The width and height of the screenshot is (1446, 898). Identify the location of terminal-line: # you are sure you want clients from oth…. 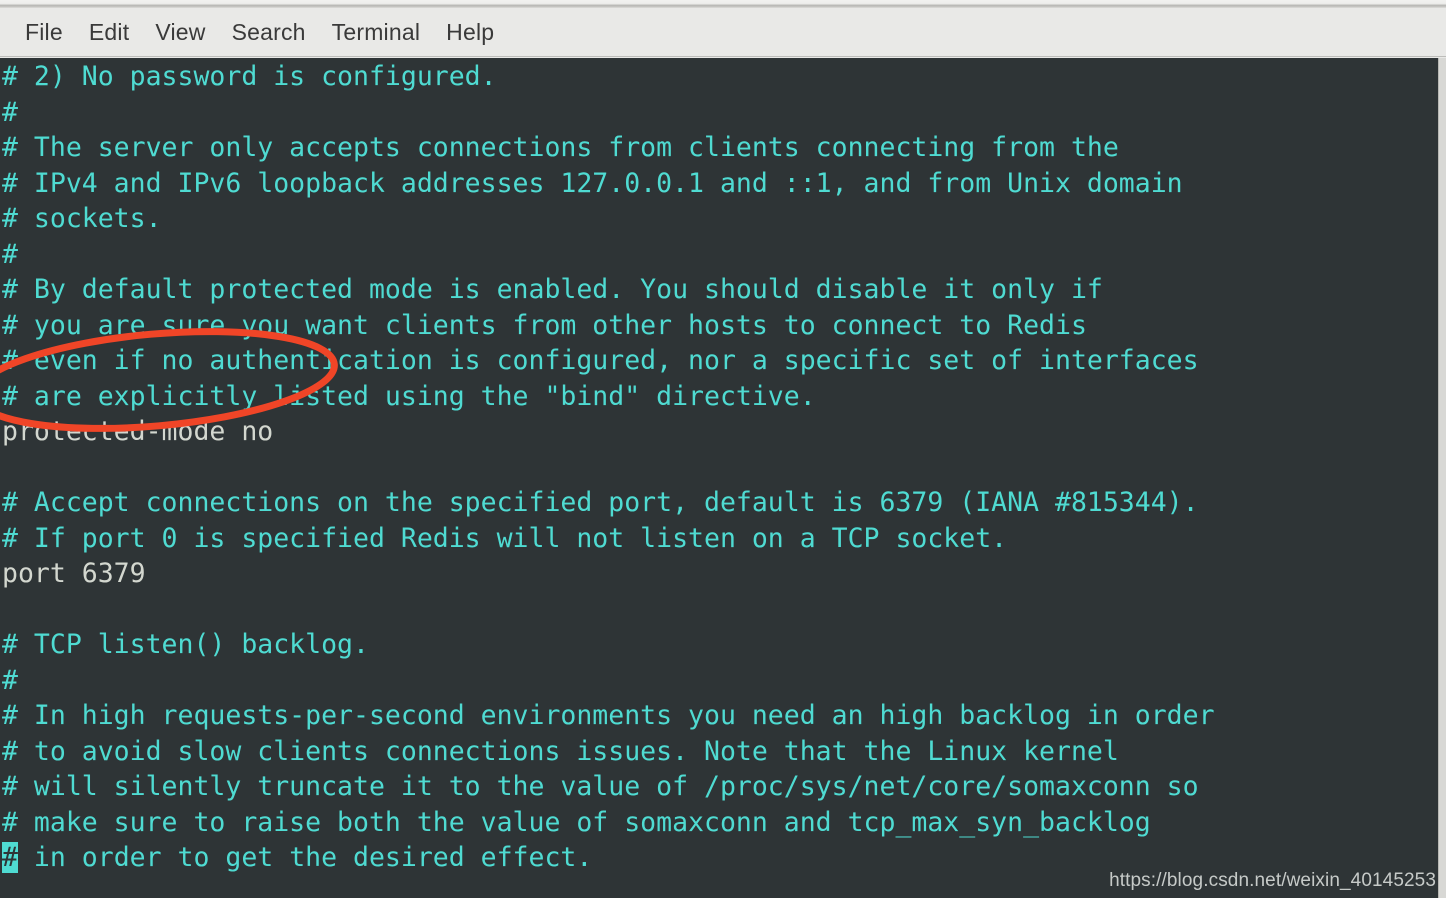
(544, 325).